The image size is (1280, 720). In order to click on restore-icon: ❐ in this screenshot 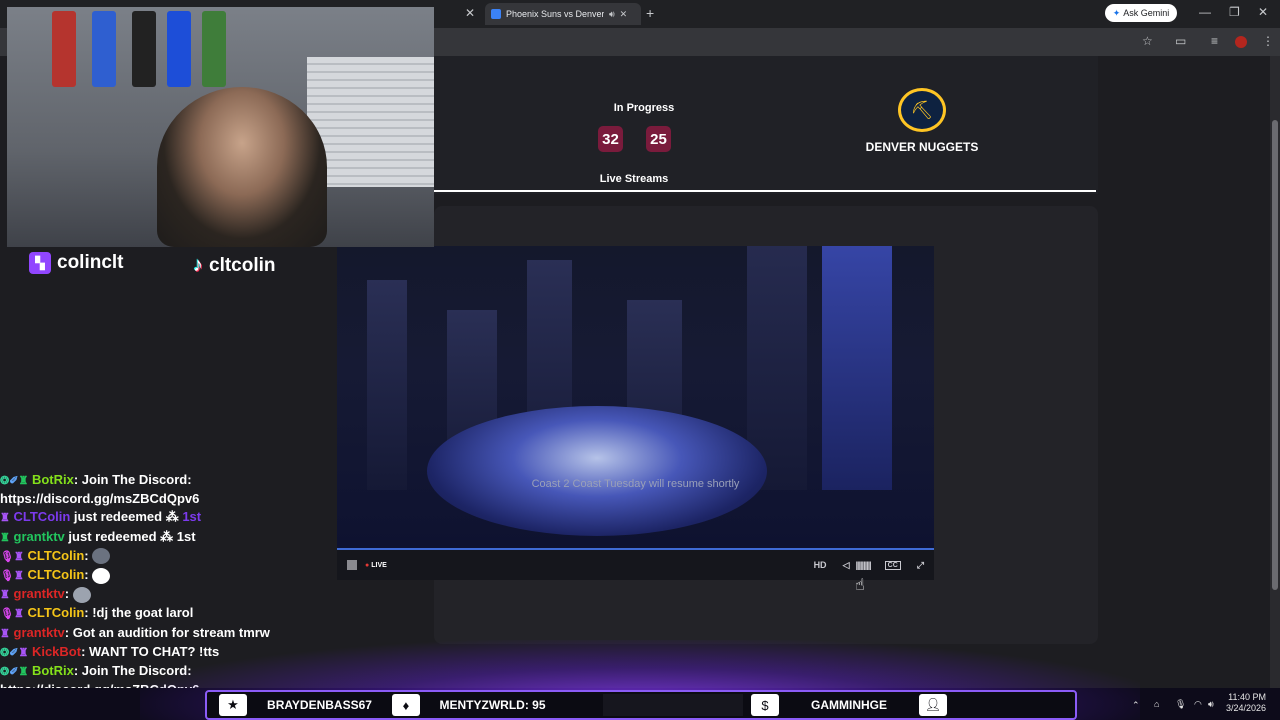, I will do `click(1234, 12)`.